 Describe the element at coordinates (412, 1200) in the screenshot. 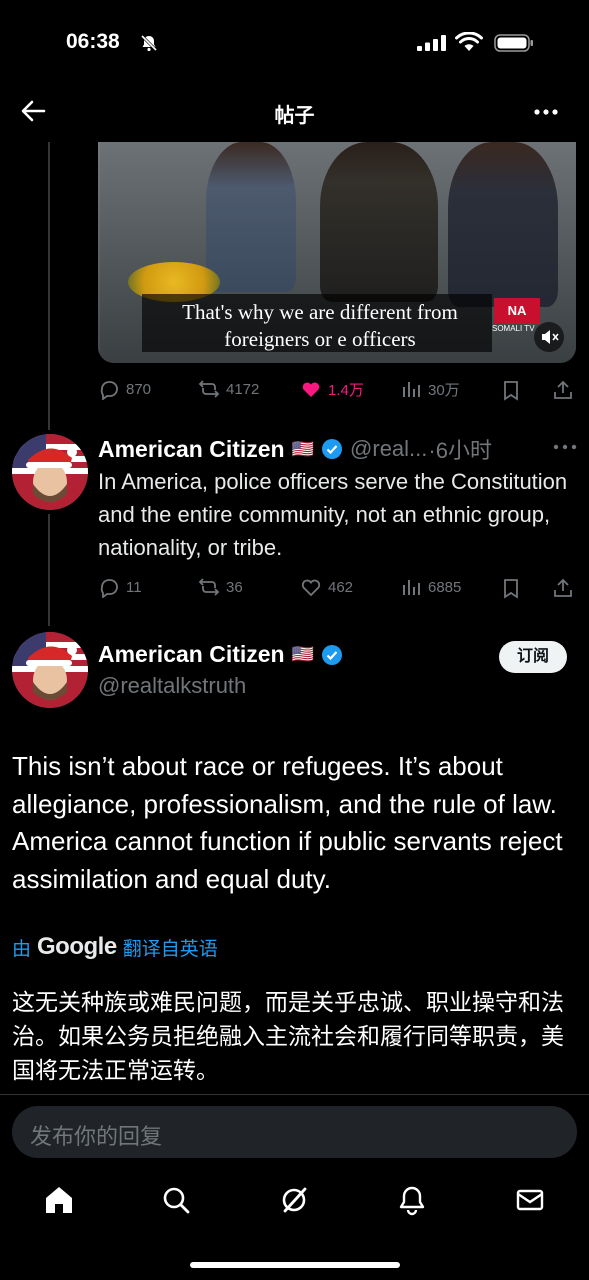

I see `notifications-icon` at that location.